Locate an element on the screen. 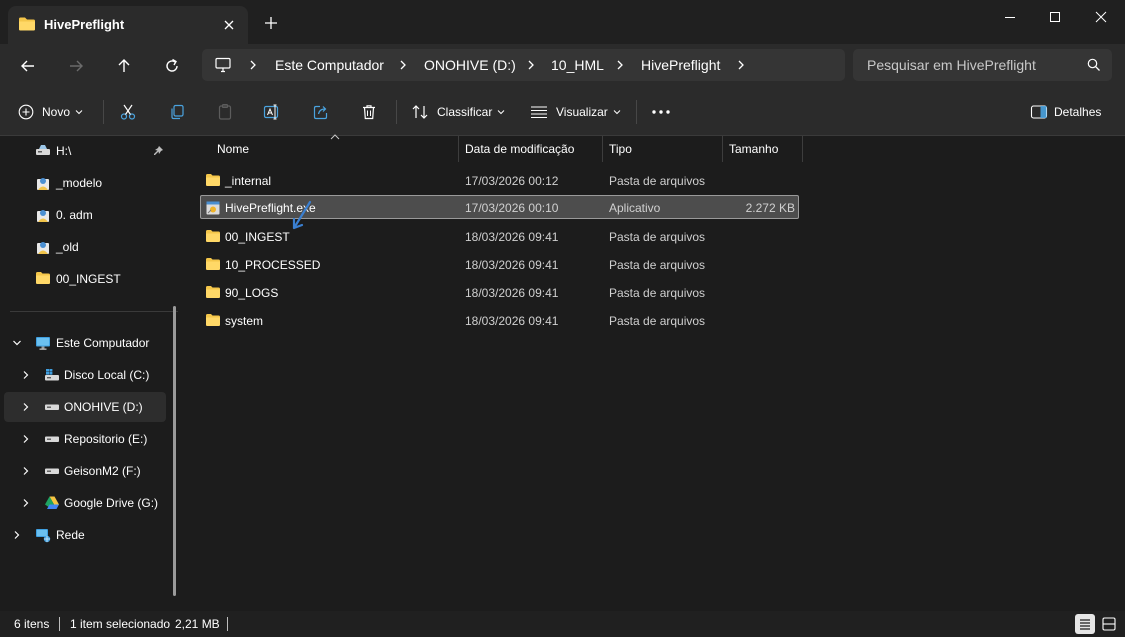 The height and width of the screenshot is (637, 1125). new-tab-icon is located at coordinates (271, 23).